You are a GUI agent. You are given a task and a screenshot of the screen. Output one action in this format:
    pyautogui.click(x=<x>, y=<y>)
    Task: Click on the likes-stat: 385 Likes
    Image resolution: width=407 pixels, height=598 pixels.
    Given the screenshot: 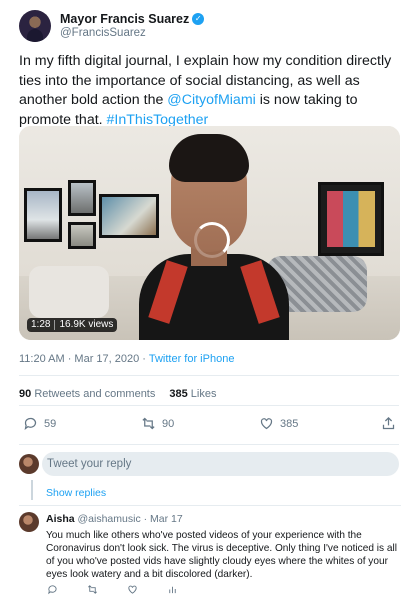 What is the action you would take?
    pyautogui.click(x=192, y=394)
    